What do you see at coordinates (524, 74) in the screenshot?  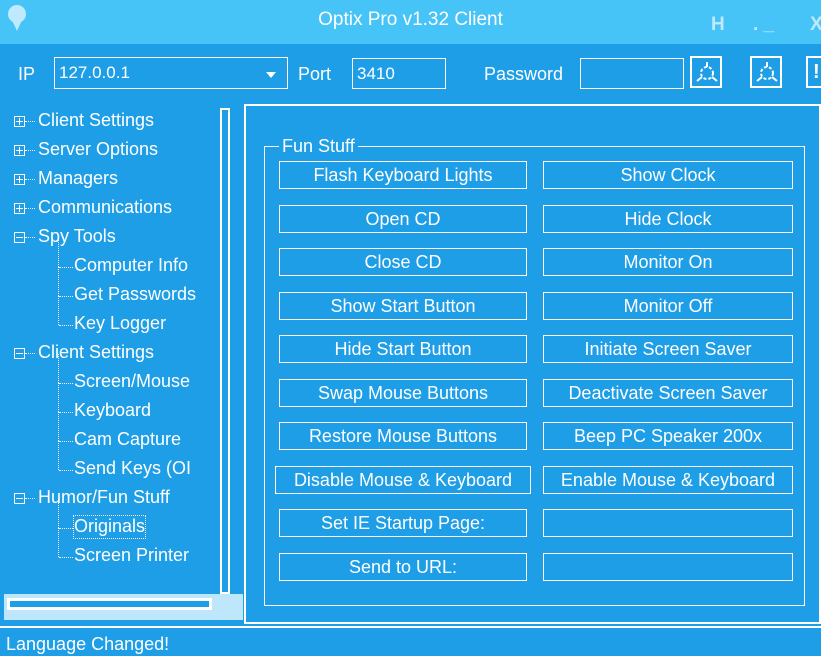 I see `password-label: Password` at bounding box center [524, 74].